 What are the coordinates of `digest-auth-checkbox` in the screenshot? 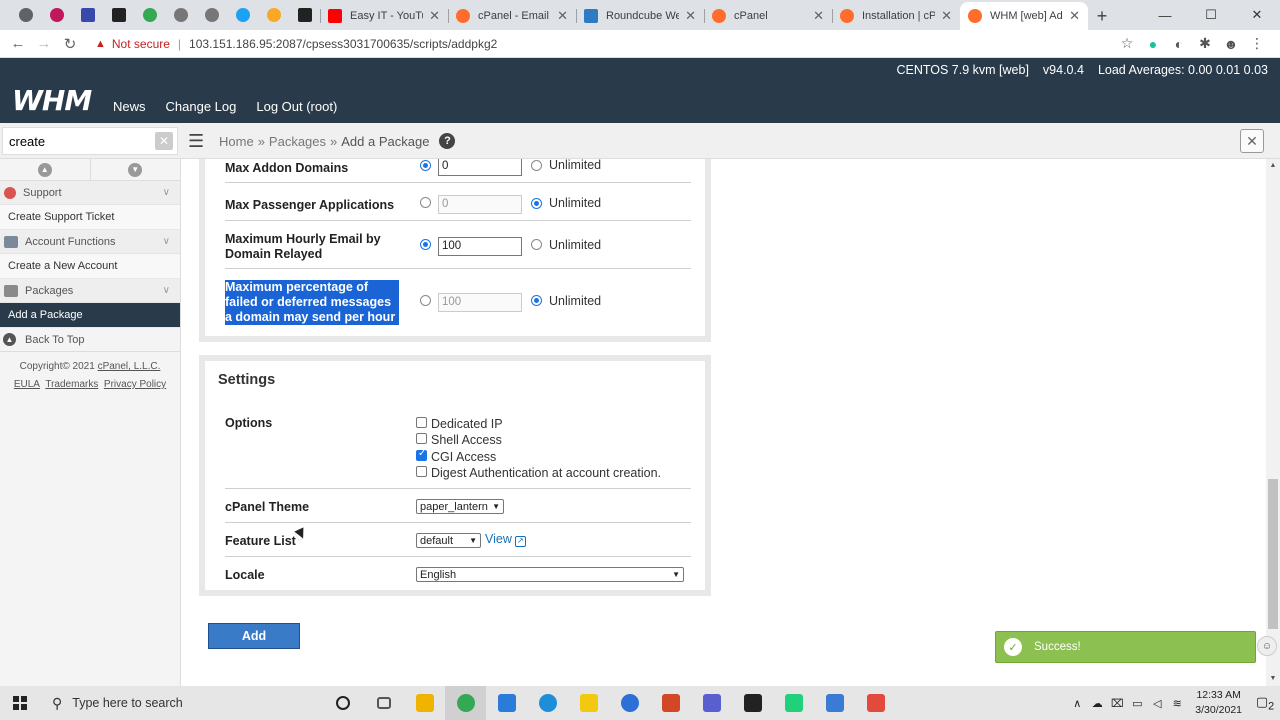 It's located at (421, 471).